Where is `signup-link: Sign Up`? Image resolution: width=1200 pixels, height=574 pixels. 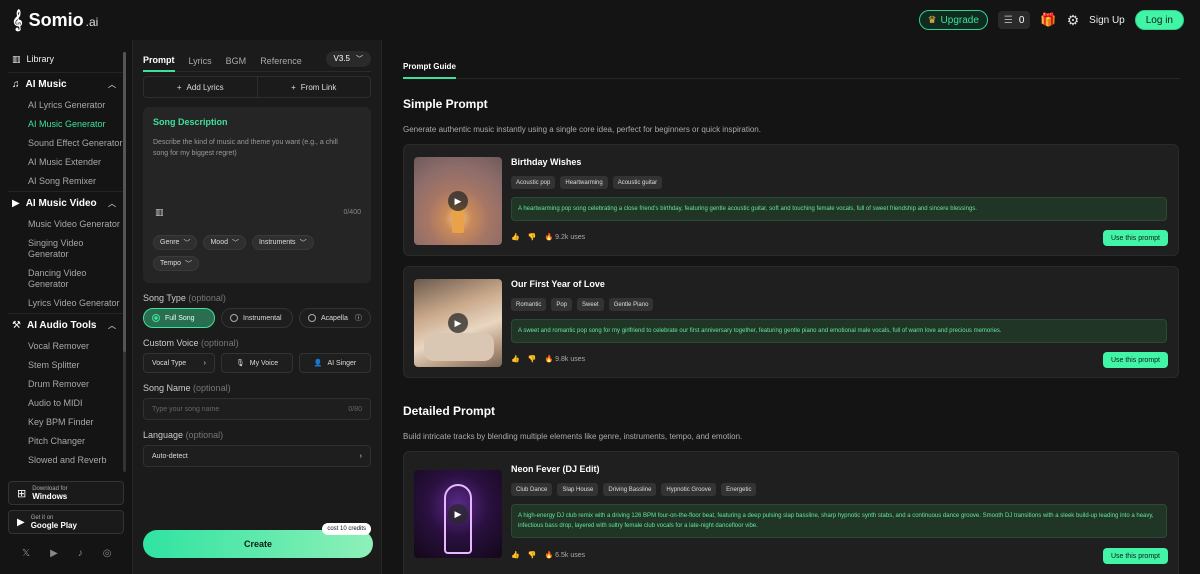 signup-link: Sign Up is located at coordinates (1107, 20).